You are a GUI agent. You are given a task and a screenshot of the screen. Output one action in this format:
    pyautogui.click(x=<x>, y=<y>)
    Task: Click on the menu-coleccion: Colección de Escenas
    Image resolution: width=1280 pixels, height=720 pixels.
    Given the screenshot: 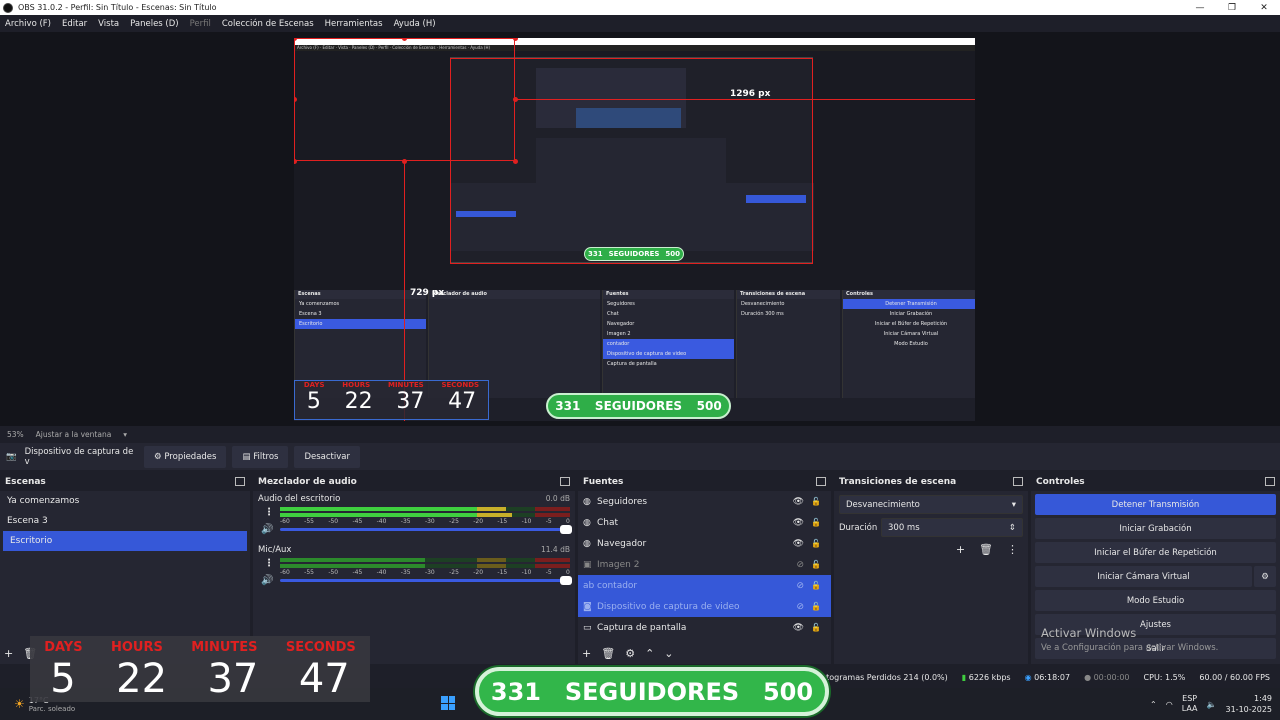 What is the action you would take?
    pyautogui.click(x=268, y=24)
    